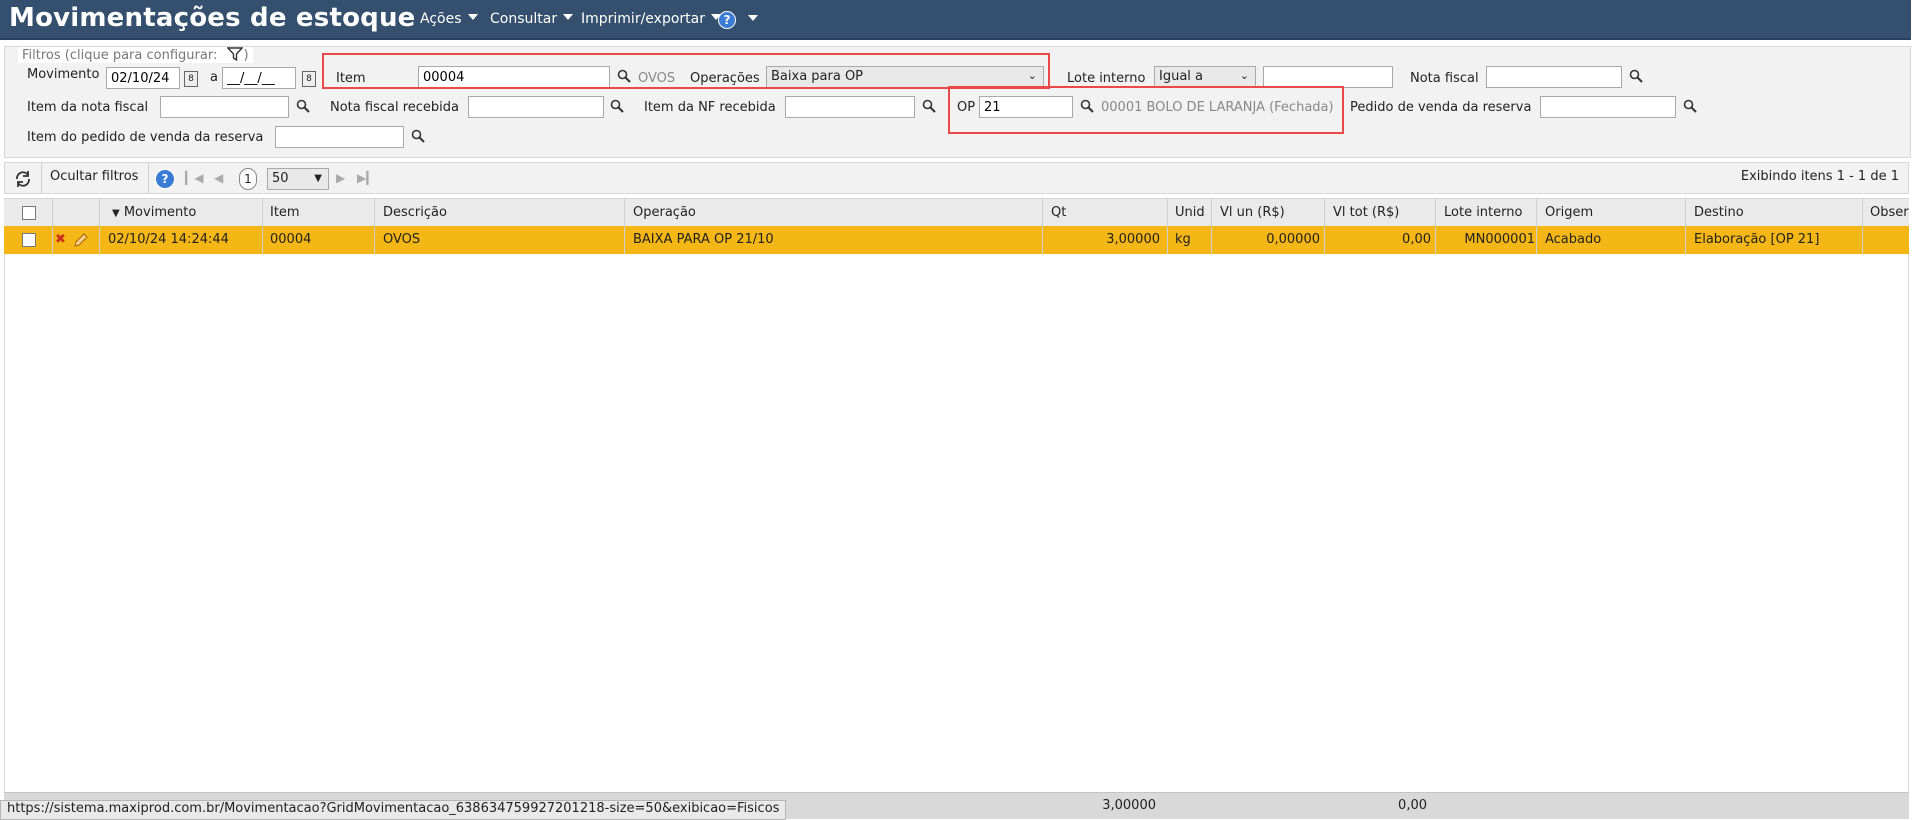 Image resolution: width=1915 pixels, height=820 pixels. What do you see at coordinates (224, 107) in the screenshot?
I see `item-nota-fiscal-input` at bounding box center [224, 107].